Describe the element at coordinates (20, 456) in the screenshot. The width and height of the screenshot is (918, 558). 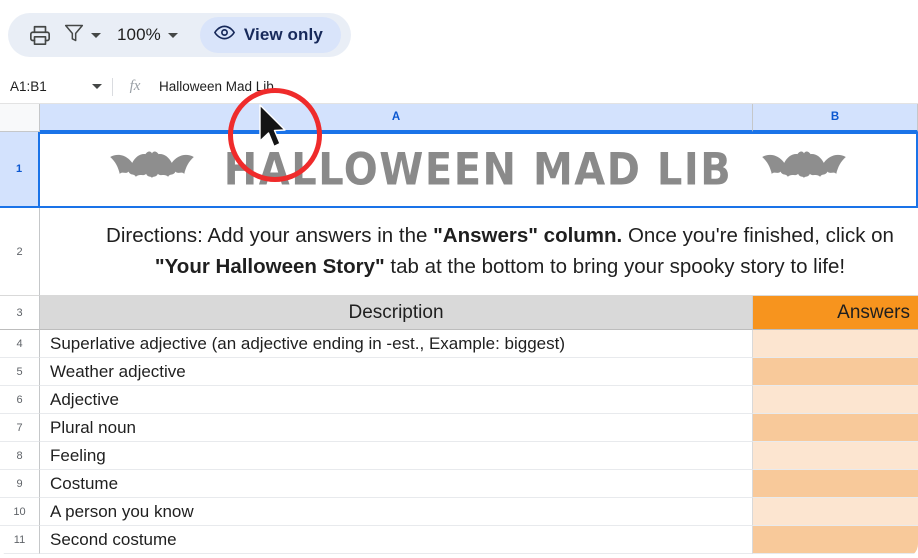
I see `row-header-8: 8` at that location.